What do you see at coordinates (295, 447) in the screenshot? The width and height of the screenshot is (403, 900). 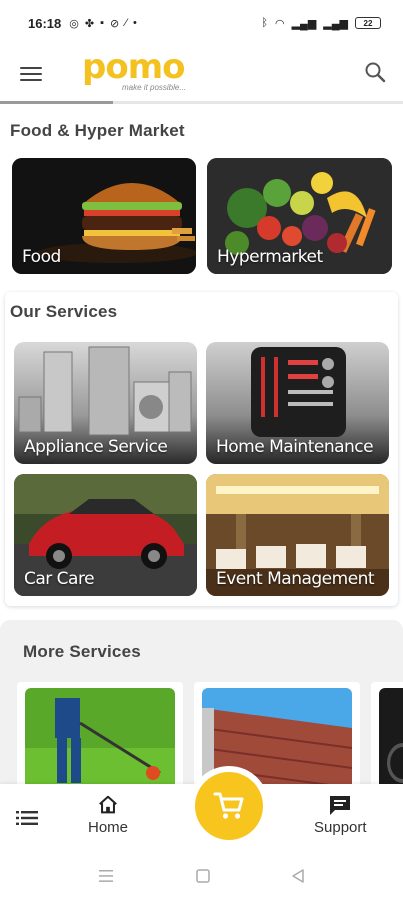 I see `home-maintenance-label: Home Maintenance` at bounding box center [295, 447].